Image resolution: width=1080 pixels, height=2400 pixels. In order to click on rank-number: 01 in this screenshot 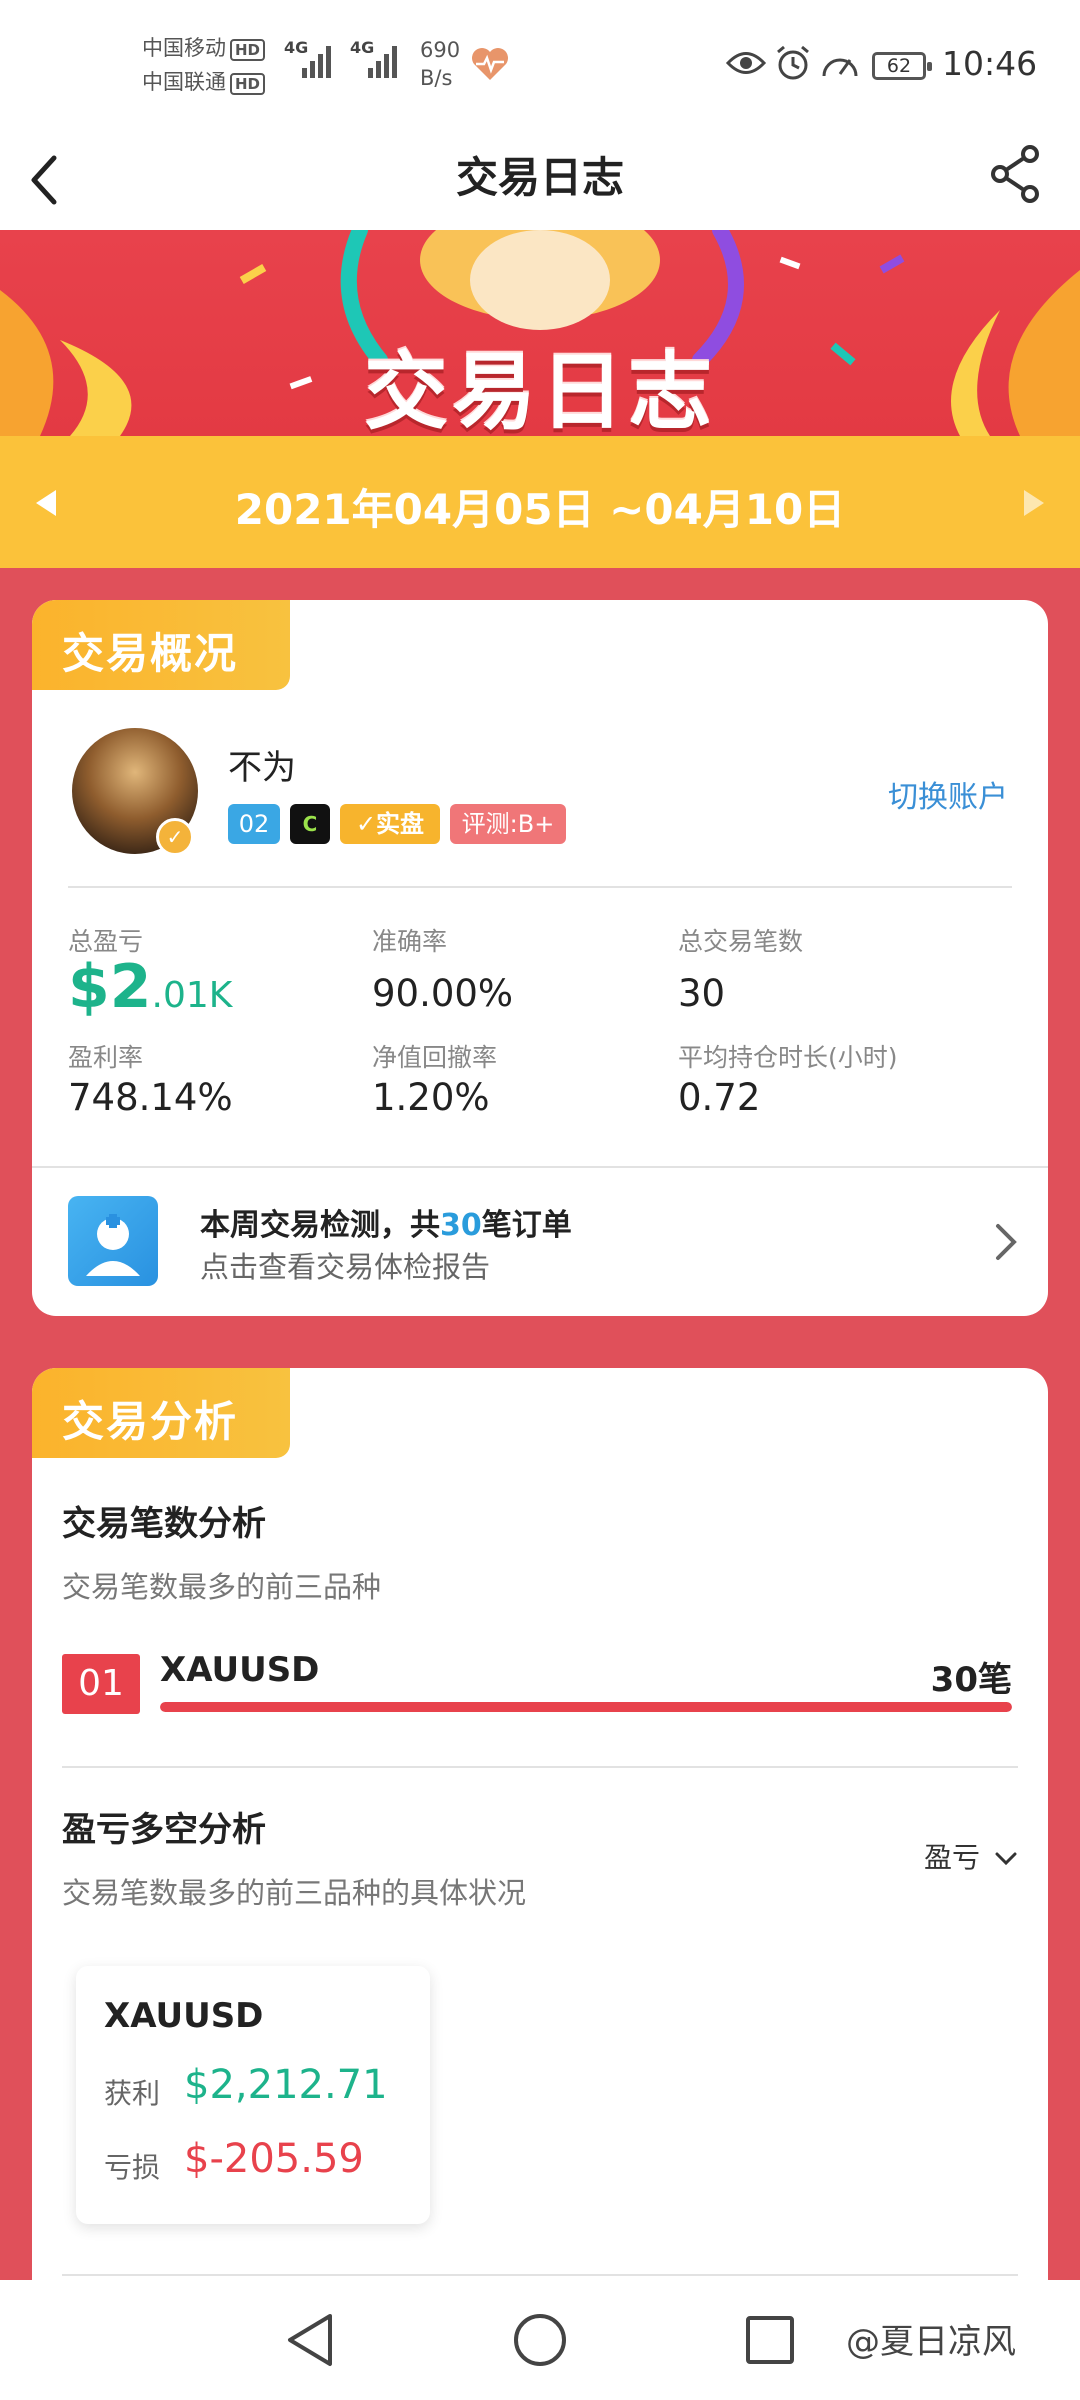, I will do `click(101, 1684)`.